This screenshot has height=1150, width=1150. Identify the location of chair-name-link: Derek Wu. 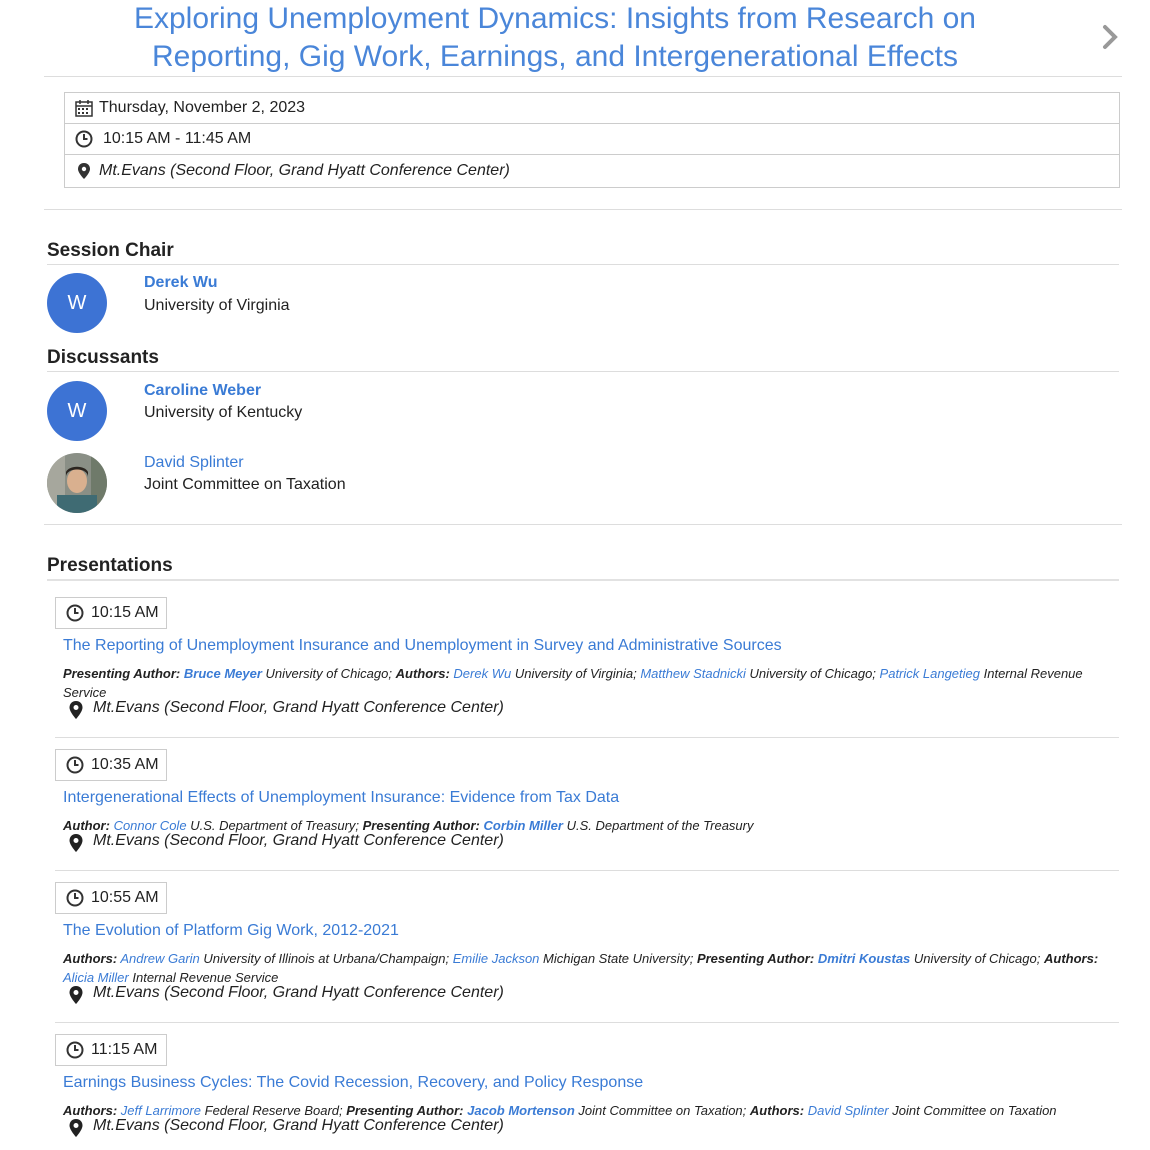
(181, 283).